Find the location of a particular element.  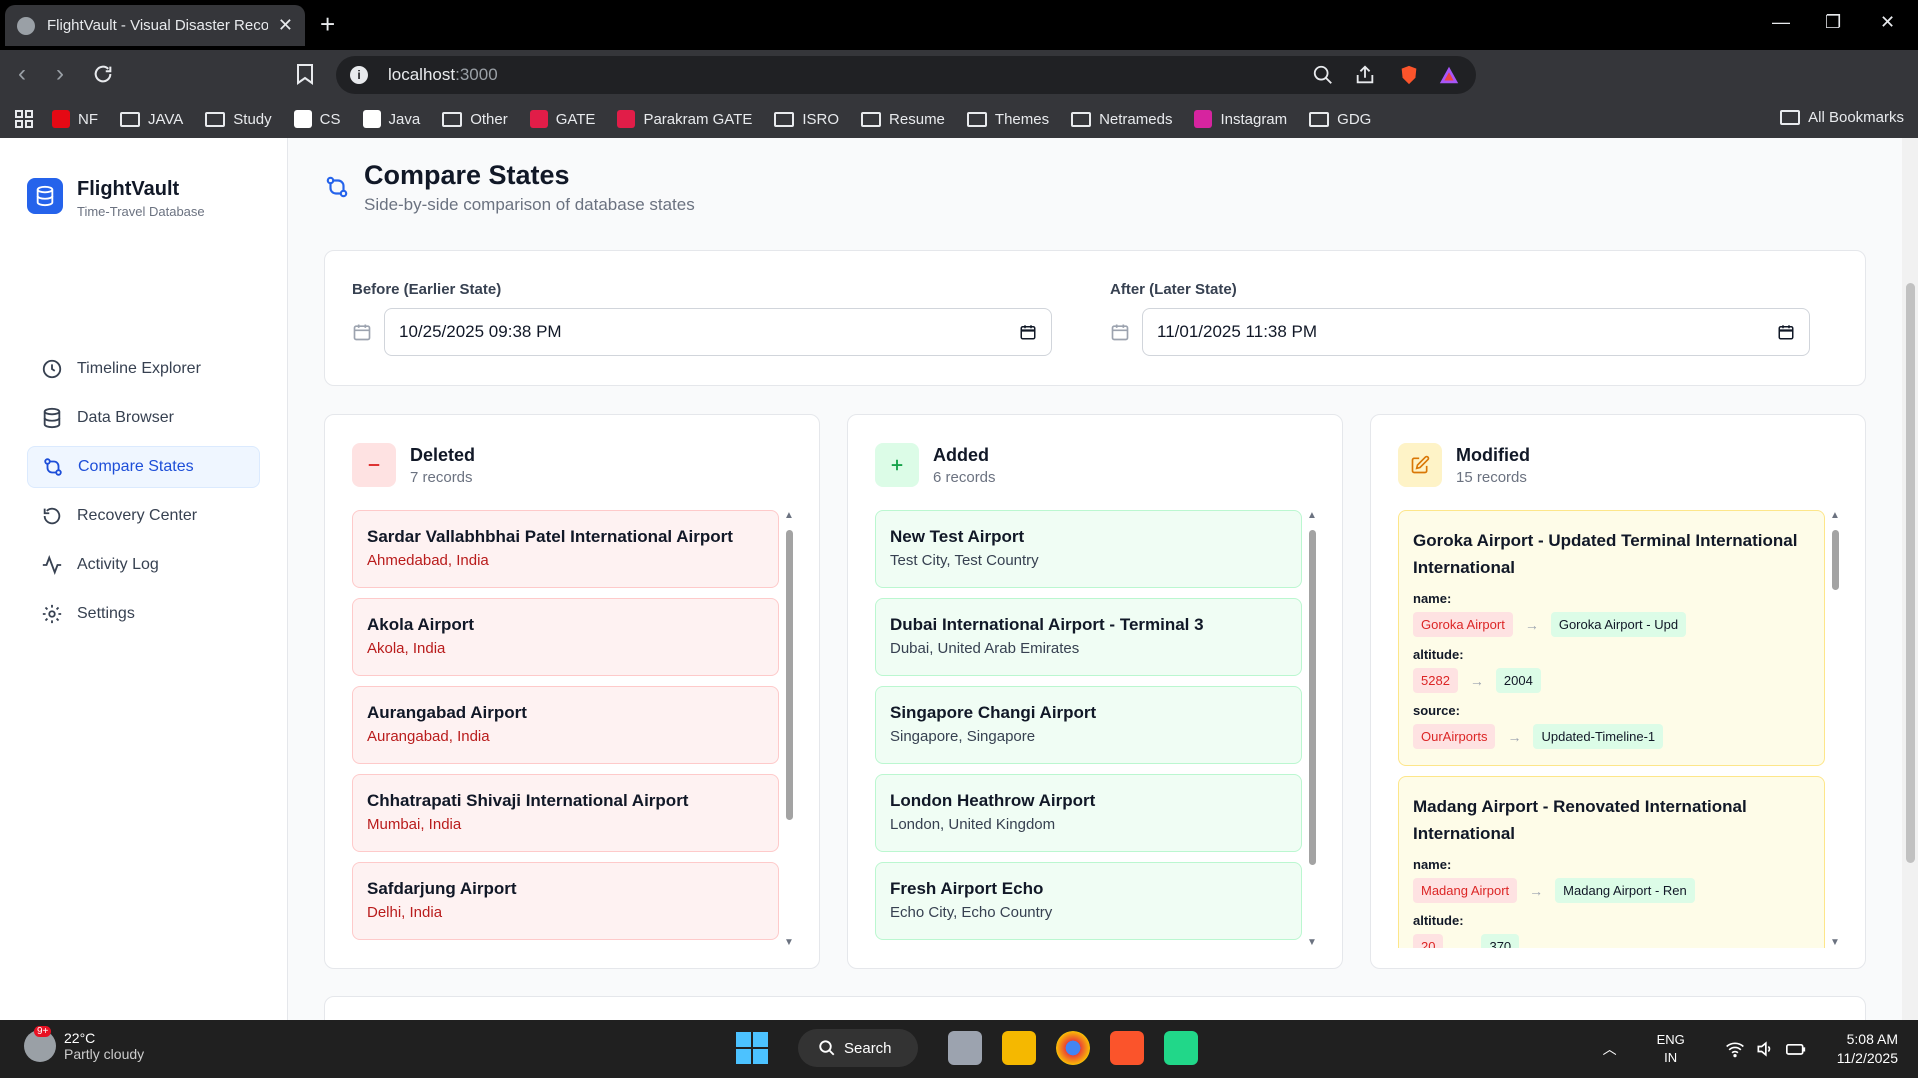

forward-icon: › is located at coordinates (60, 74).